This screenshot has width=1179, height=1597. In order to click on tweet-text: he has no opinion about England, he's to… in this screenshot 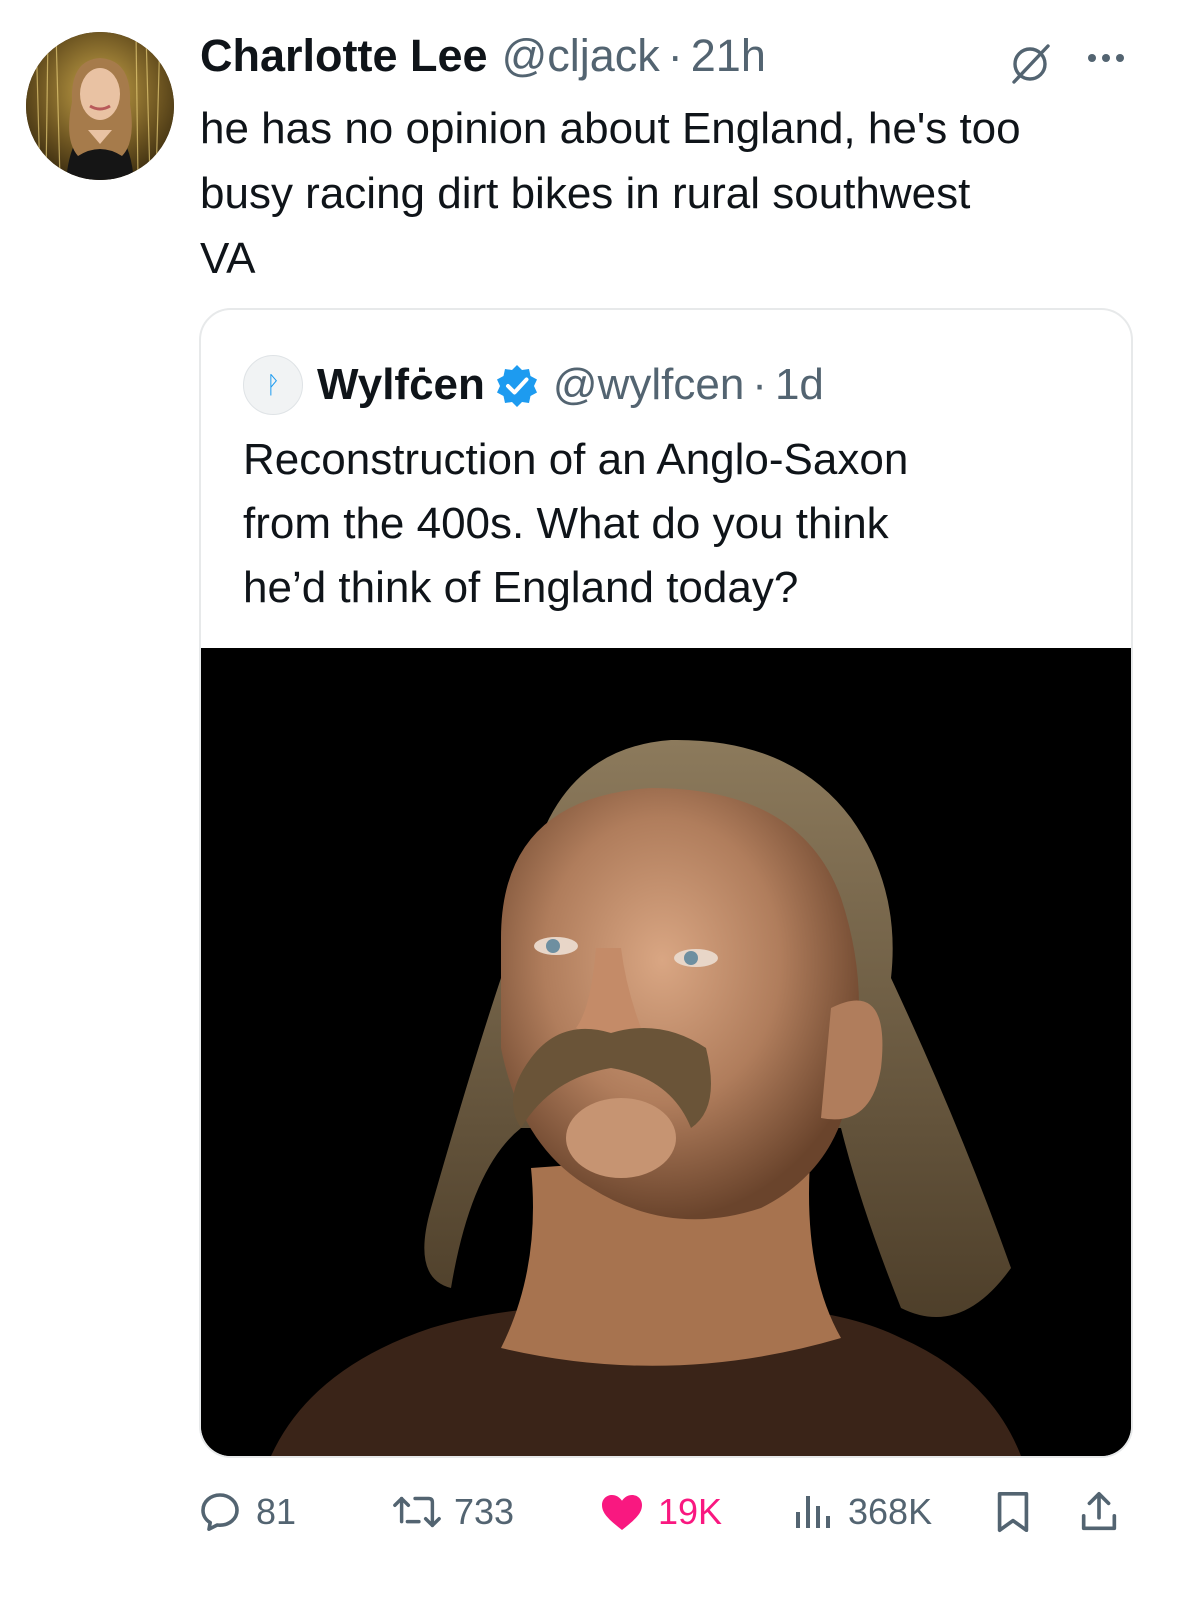, I will do `click(680, 193)`.